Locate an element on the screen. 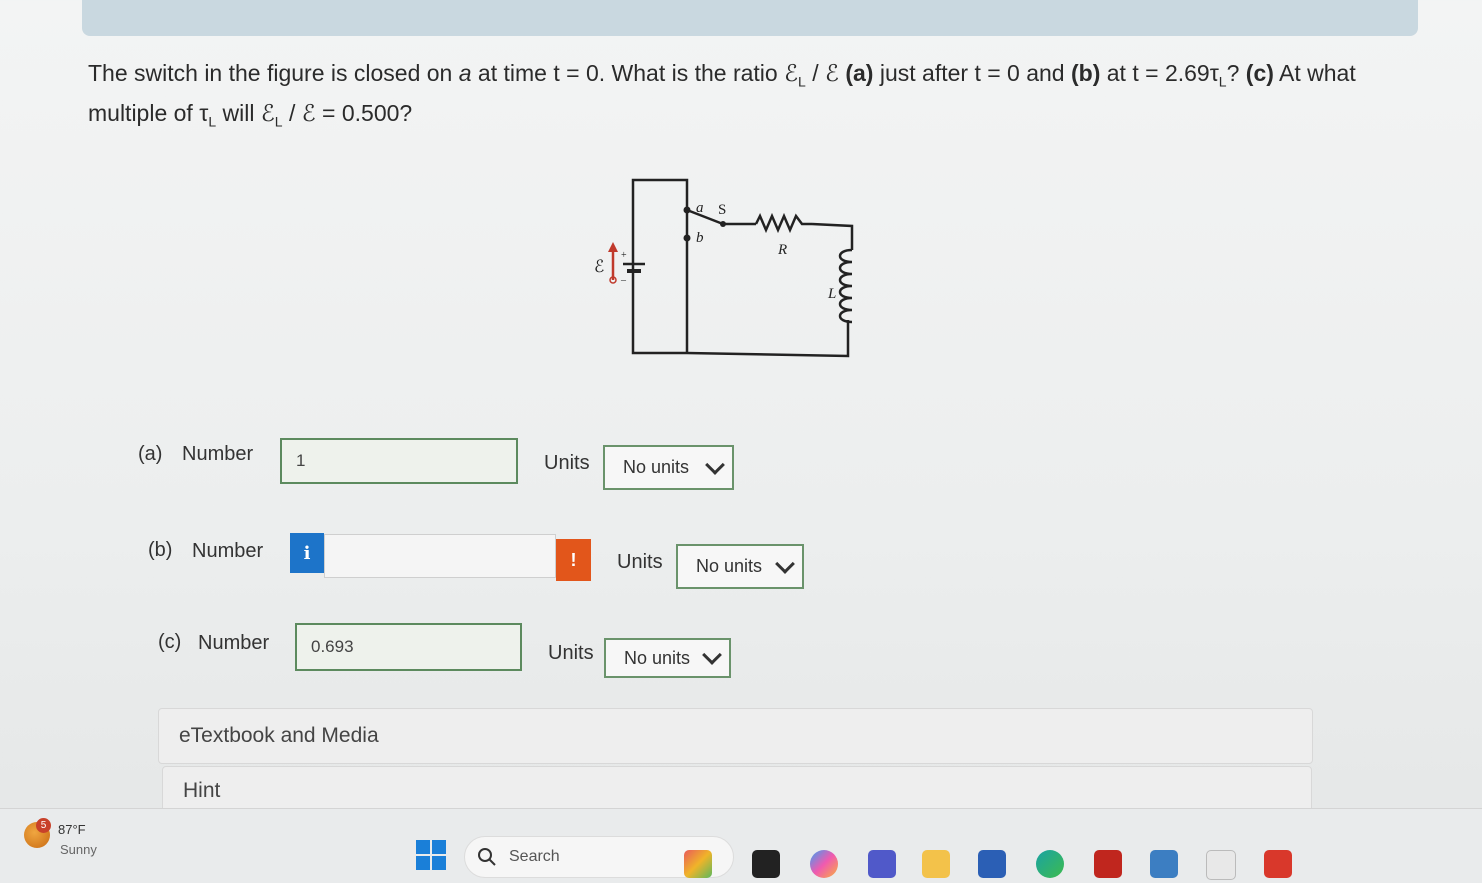  etextbook-panel: eTextbook and Media is located at coordinates (735, 736).